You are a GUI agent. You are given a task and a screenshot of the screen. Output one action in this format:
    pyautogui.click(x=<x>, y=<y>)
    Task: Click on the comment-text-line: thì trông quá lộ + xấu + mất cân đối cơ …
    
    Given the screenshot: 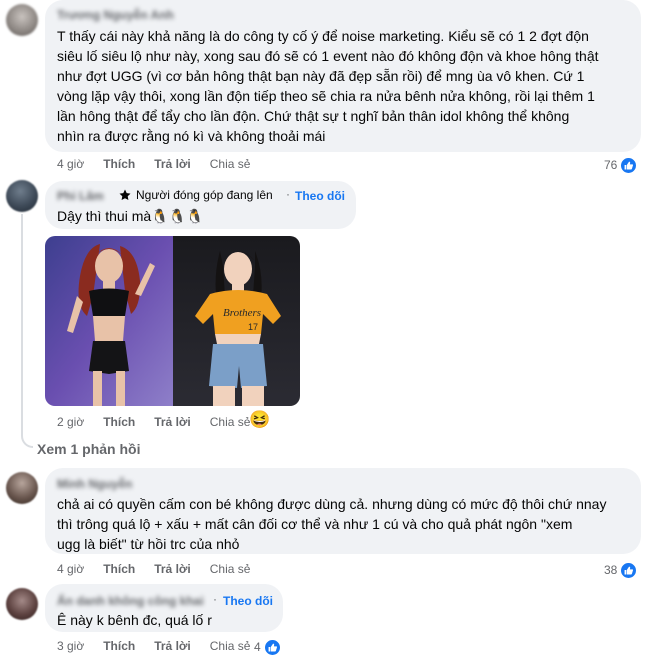 What is the action you would take?
    pyautogui.click(x=315, y=524)
    